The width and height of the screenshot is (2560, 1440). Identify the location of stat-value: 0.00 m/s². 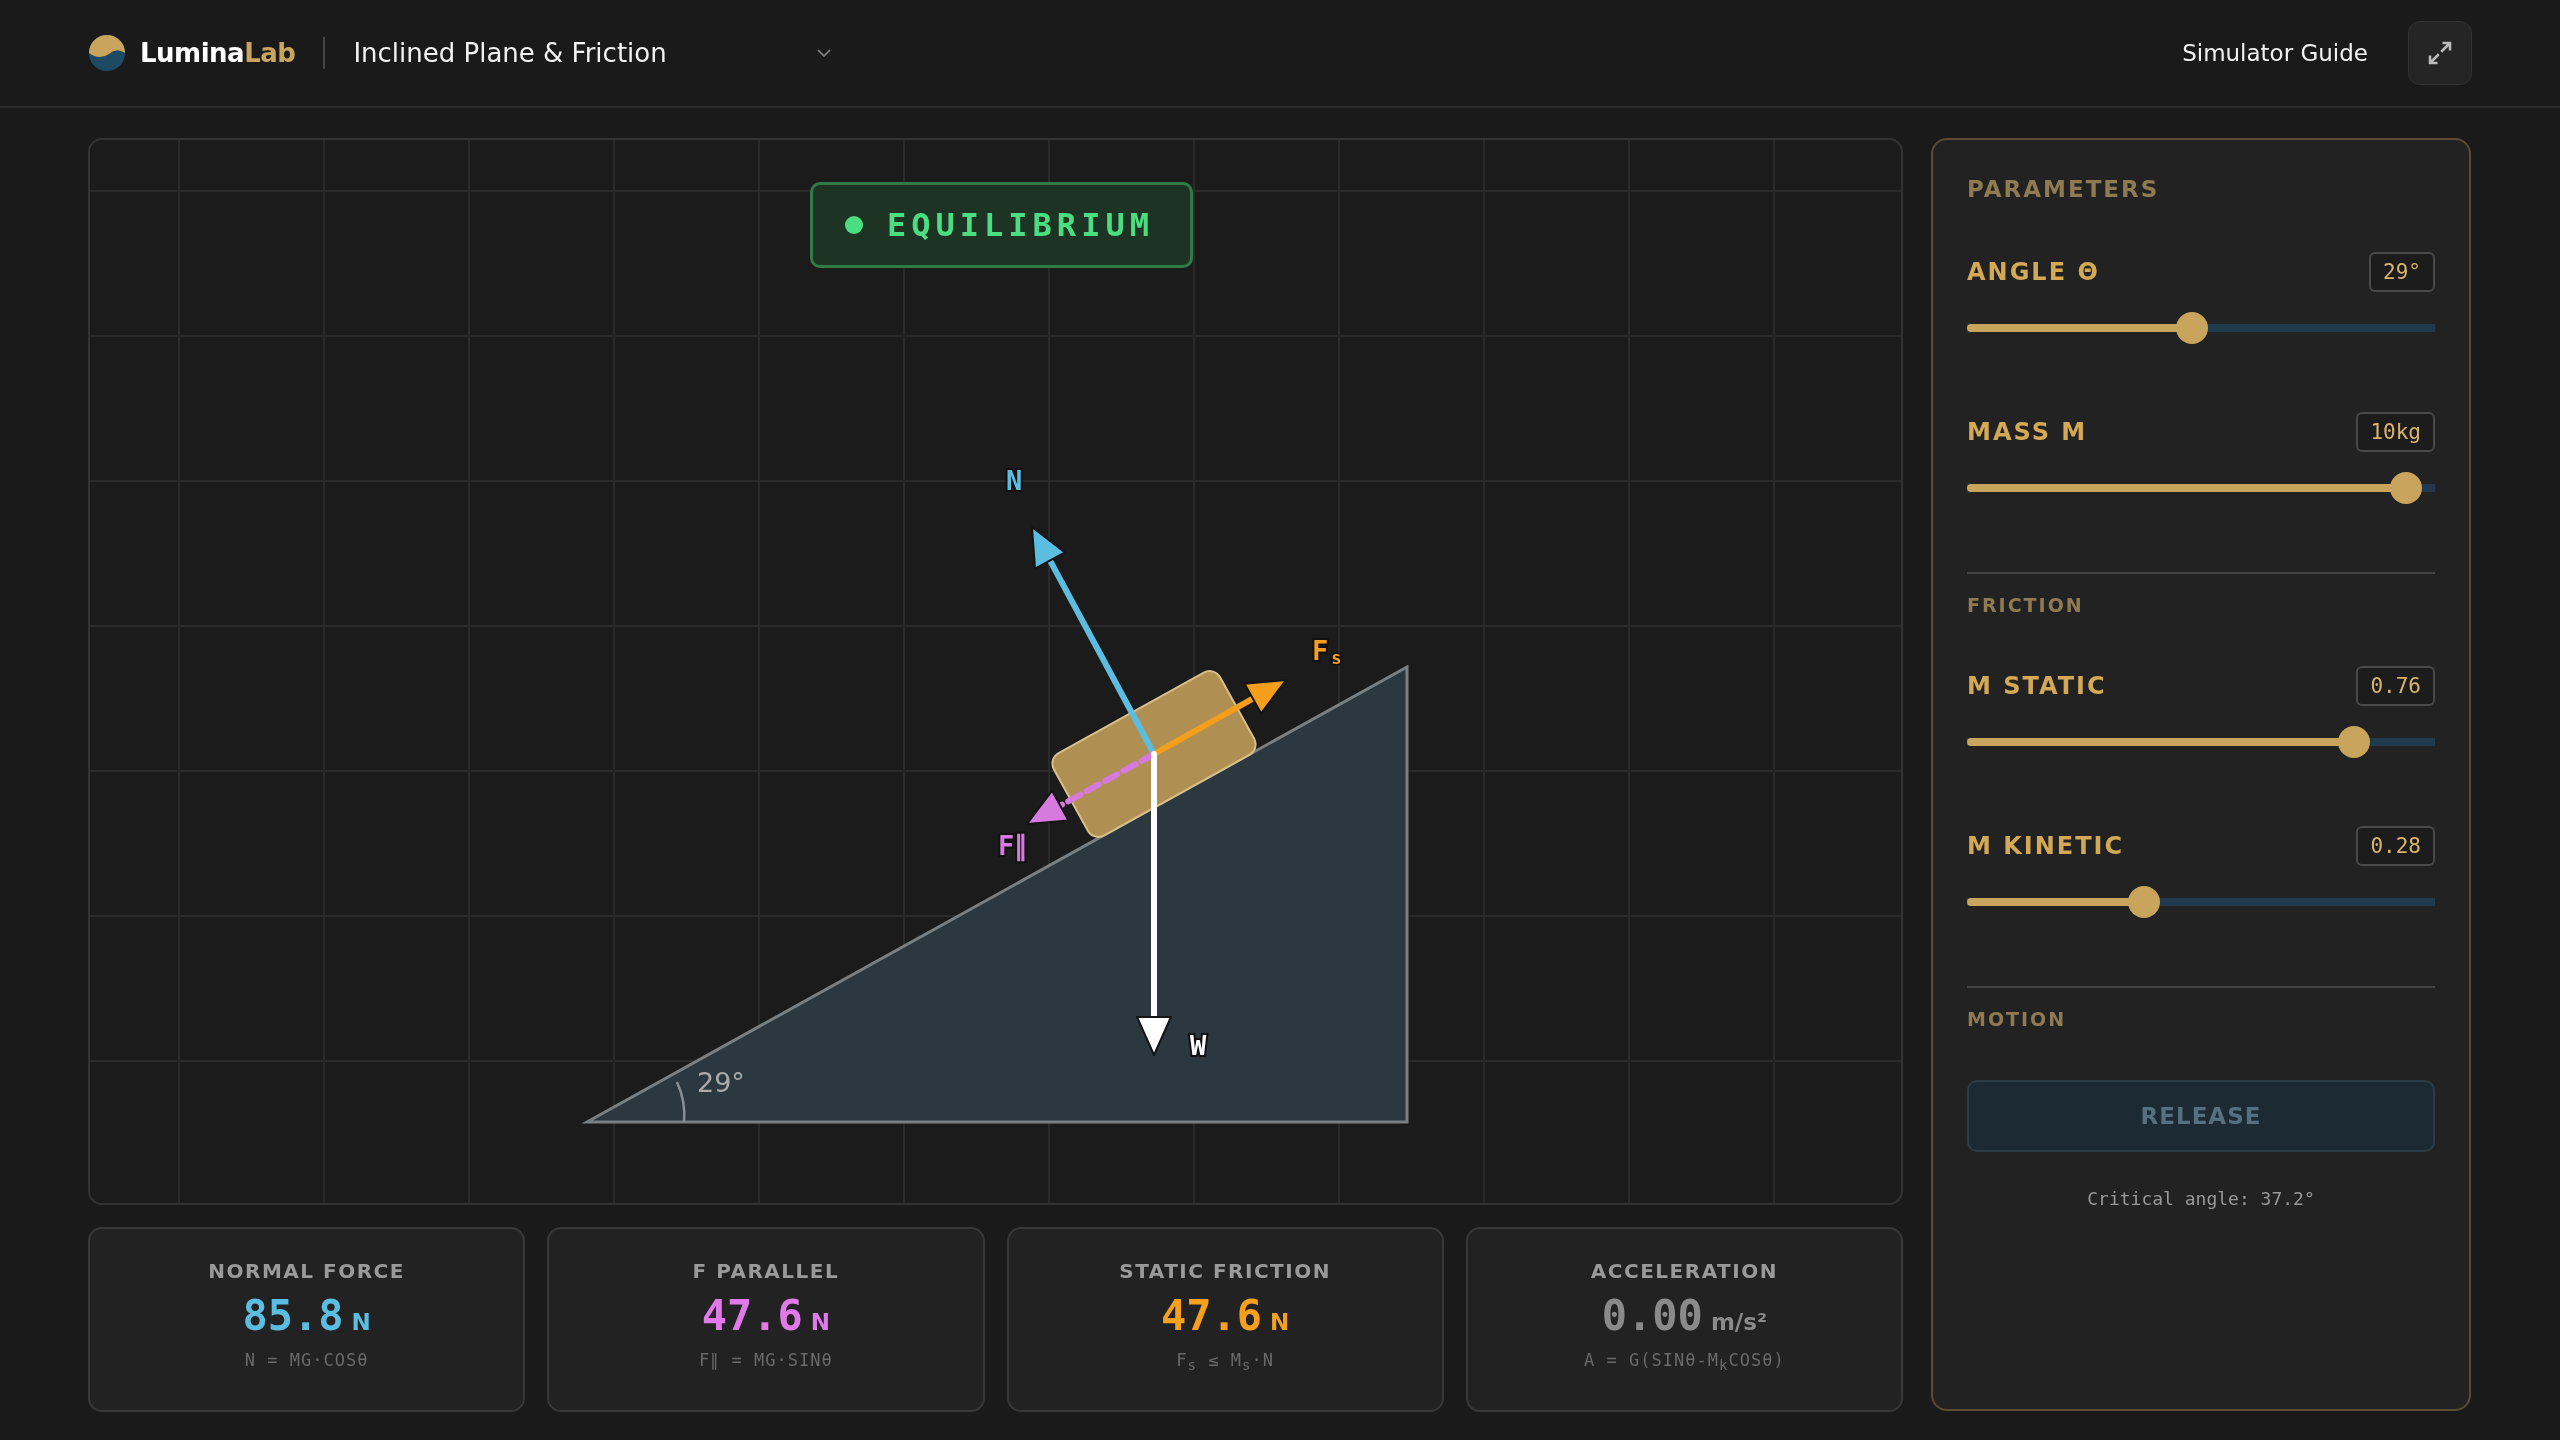
(1684, 1315).